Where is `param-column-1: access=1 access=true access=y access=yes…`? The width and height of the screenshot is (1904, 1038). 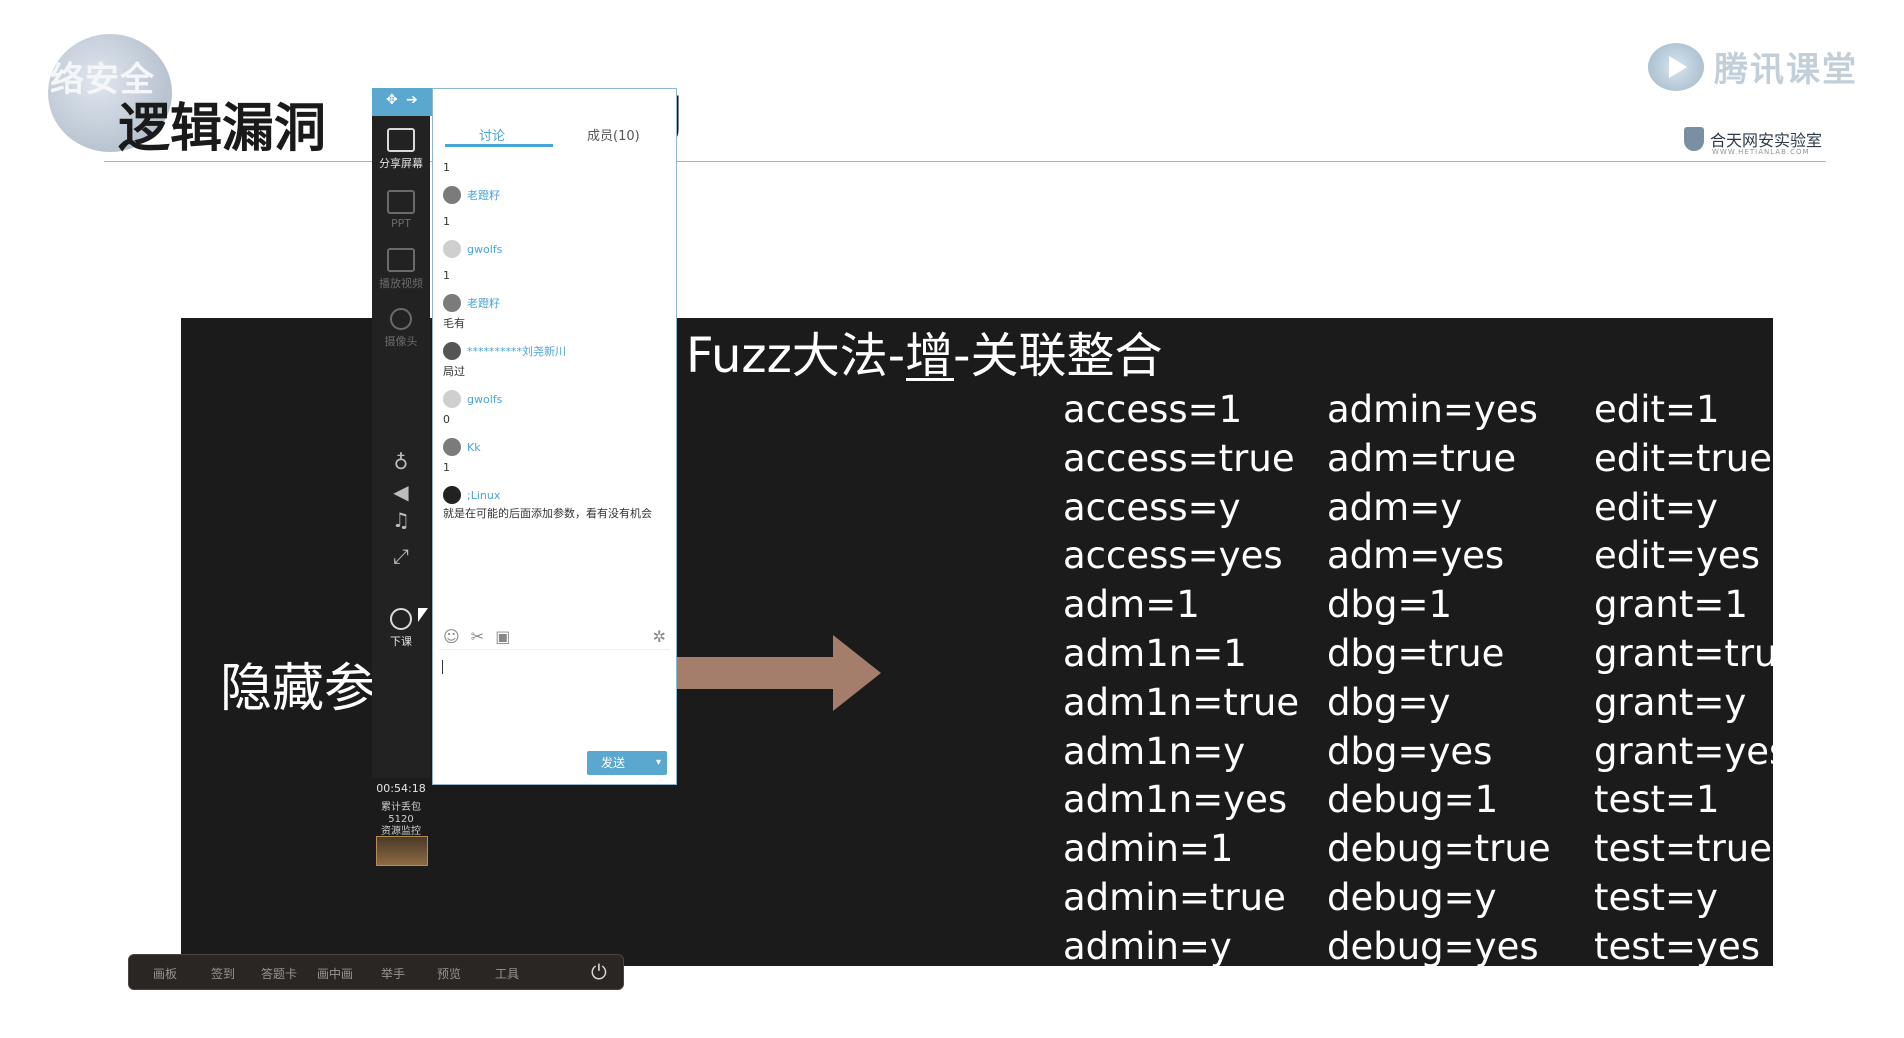
param-column-1: access=1 access=true access=y access=yes… is located at coordinates (1181, 679).